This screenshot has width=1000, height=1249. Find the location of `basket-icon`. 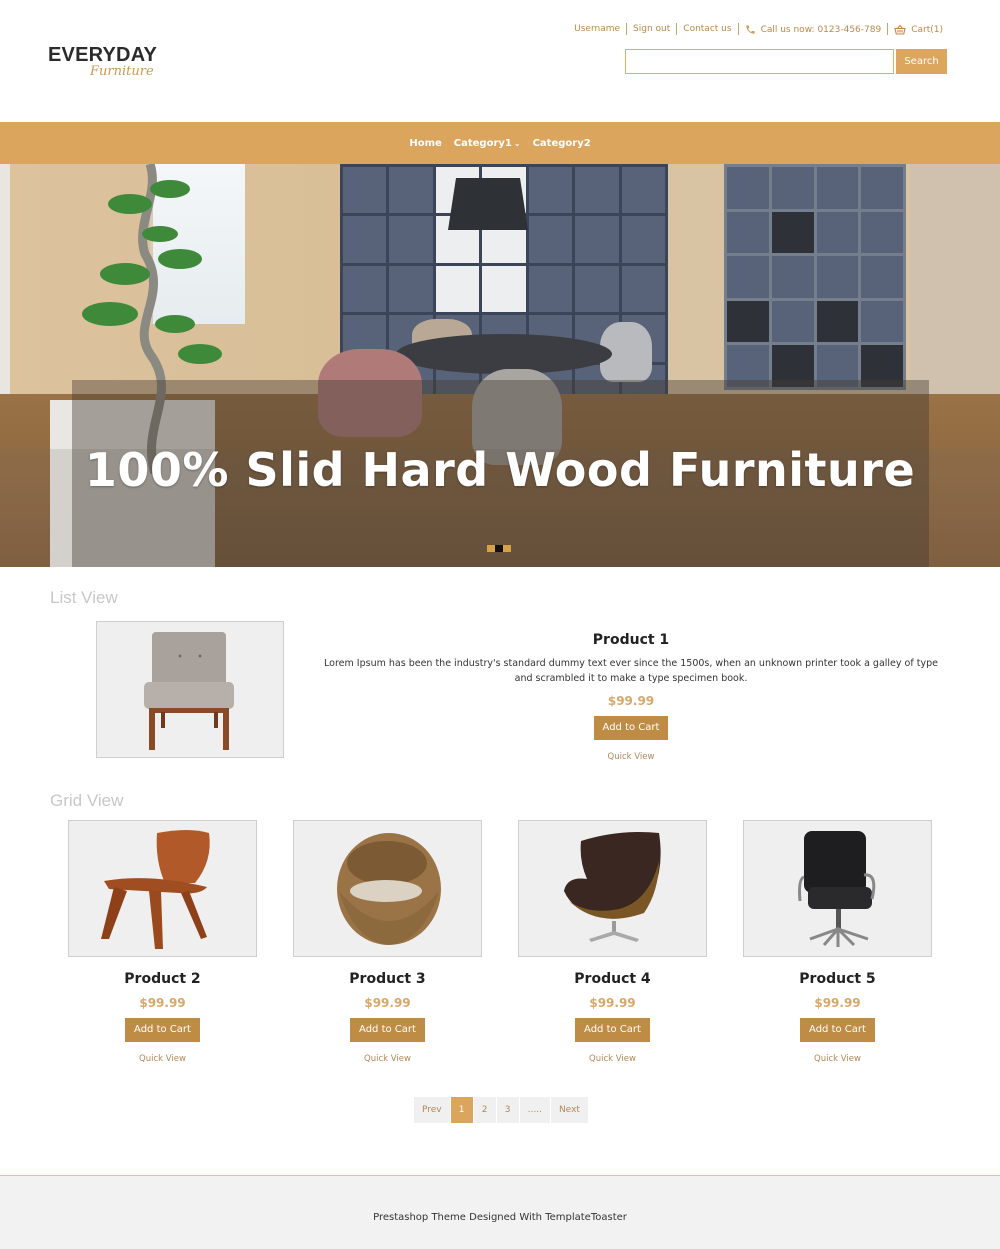

basket-icon is located at coordinates (900, 29).